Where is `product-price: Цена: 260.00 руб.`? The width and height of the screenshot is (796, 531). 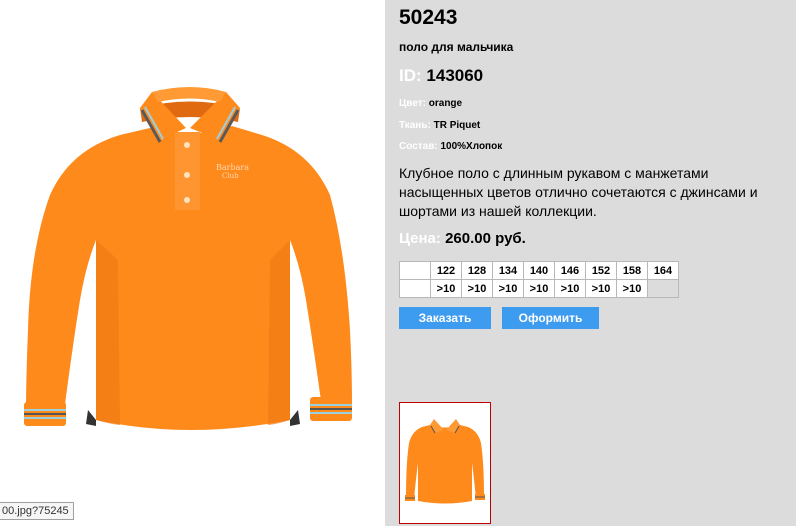 product-price: Цена: 260.00 руб. is located at coordinates (462, 238).